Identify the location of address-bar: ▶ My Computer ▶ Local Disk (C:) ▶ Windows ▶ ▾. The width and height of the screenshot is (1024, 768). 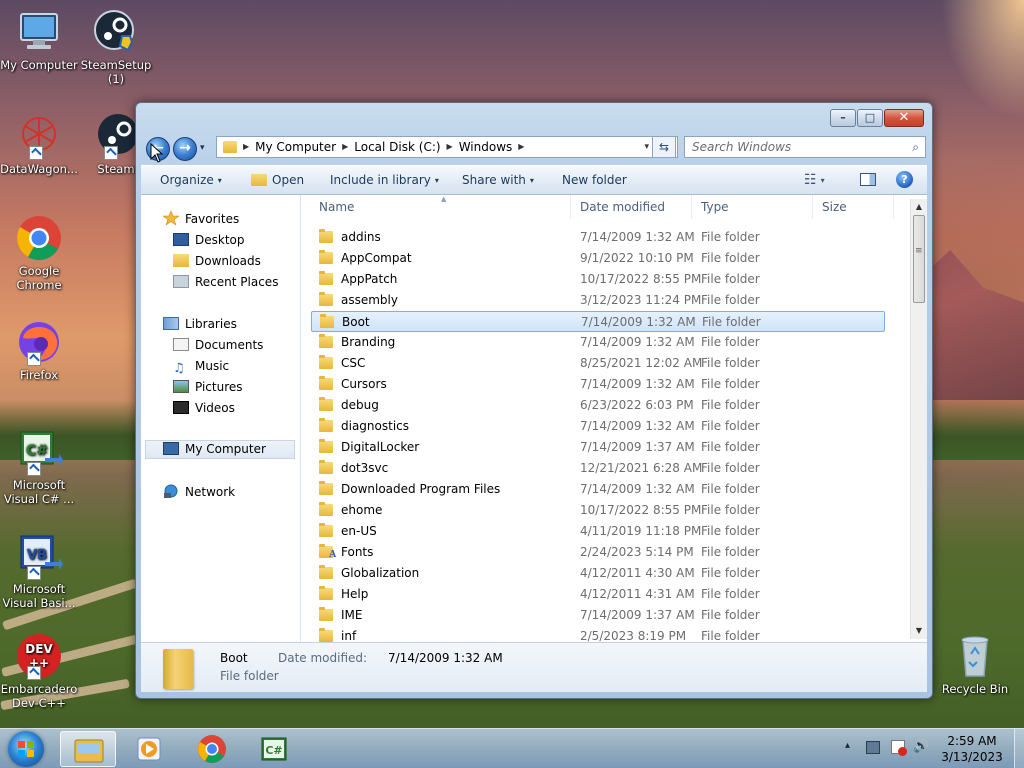
(447, 147).